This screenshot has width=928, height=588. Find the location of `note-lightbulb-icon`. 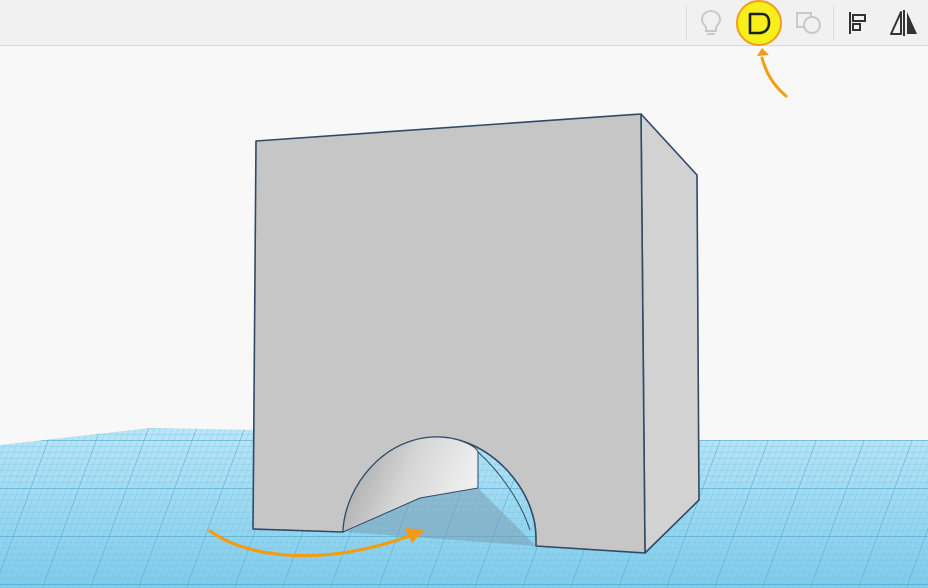

note-lightbulb-icon is located at coordinates (711, 22).